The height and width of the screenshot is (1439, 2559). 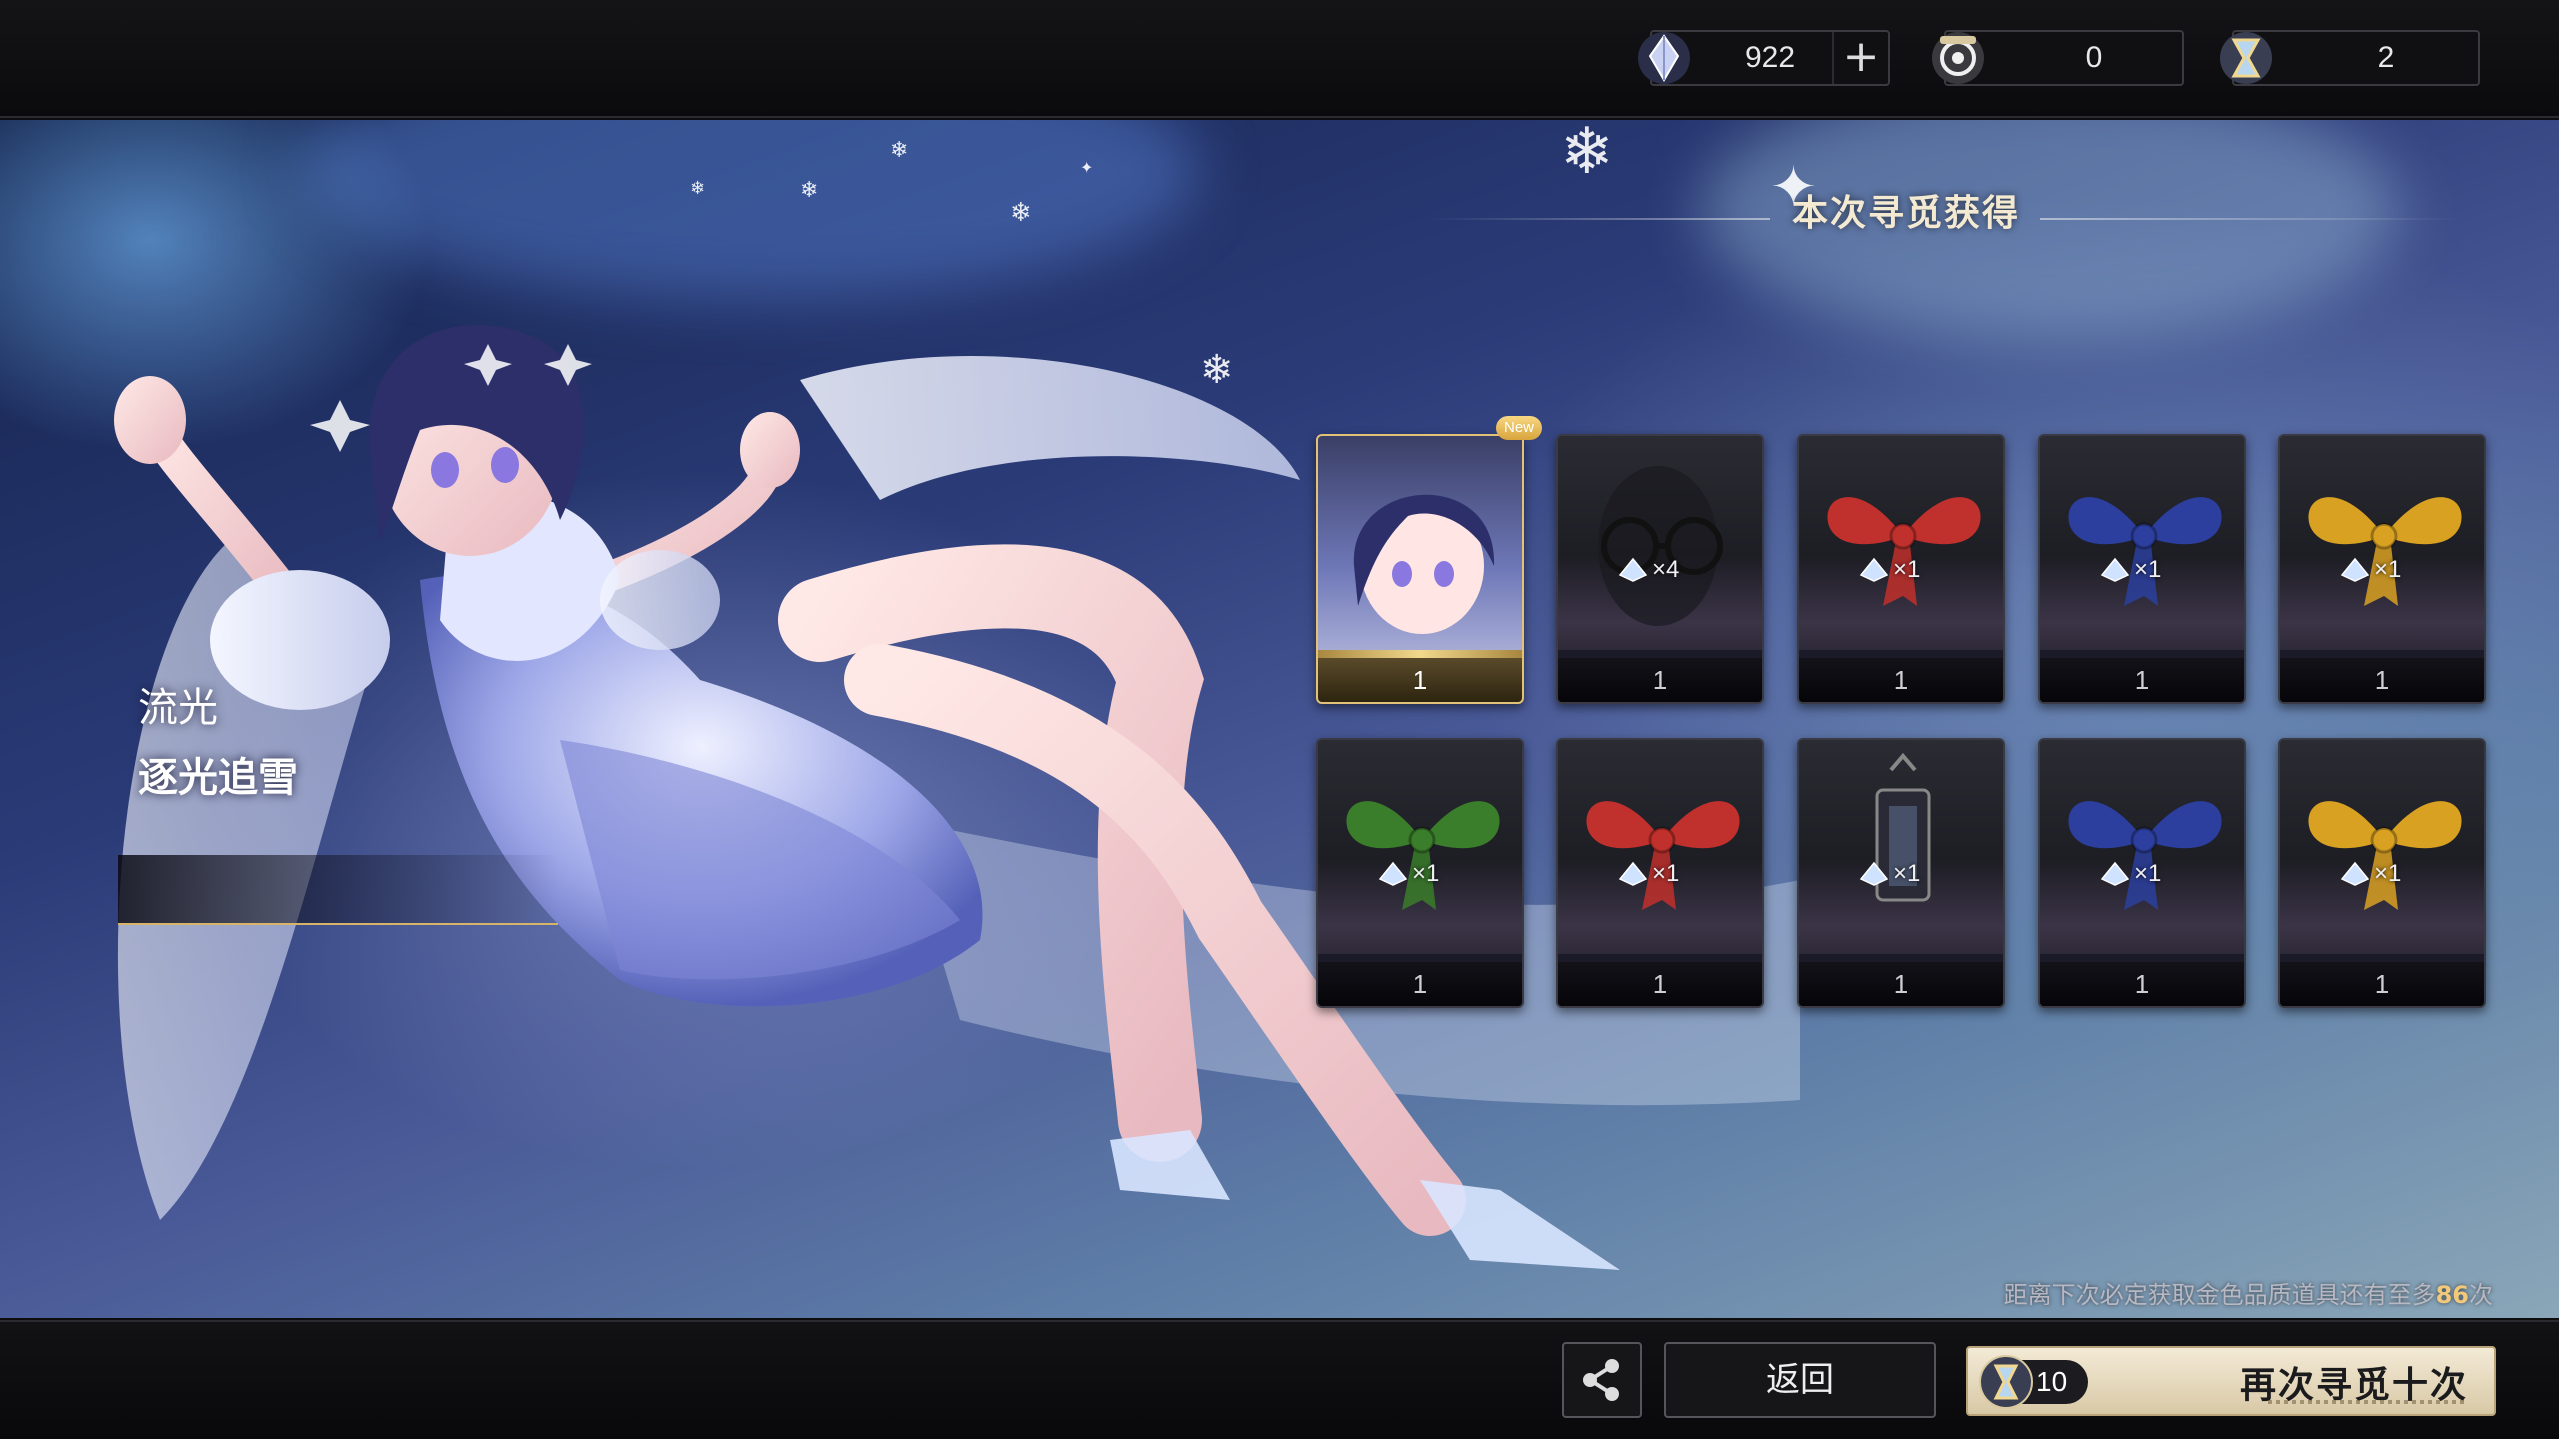 What do you see at coordinates (2386, 57) in the screenshot?
I see `hourglass-value: 2` at bounding box center [2386, 57].